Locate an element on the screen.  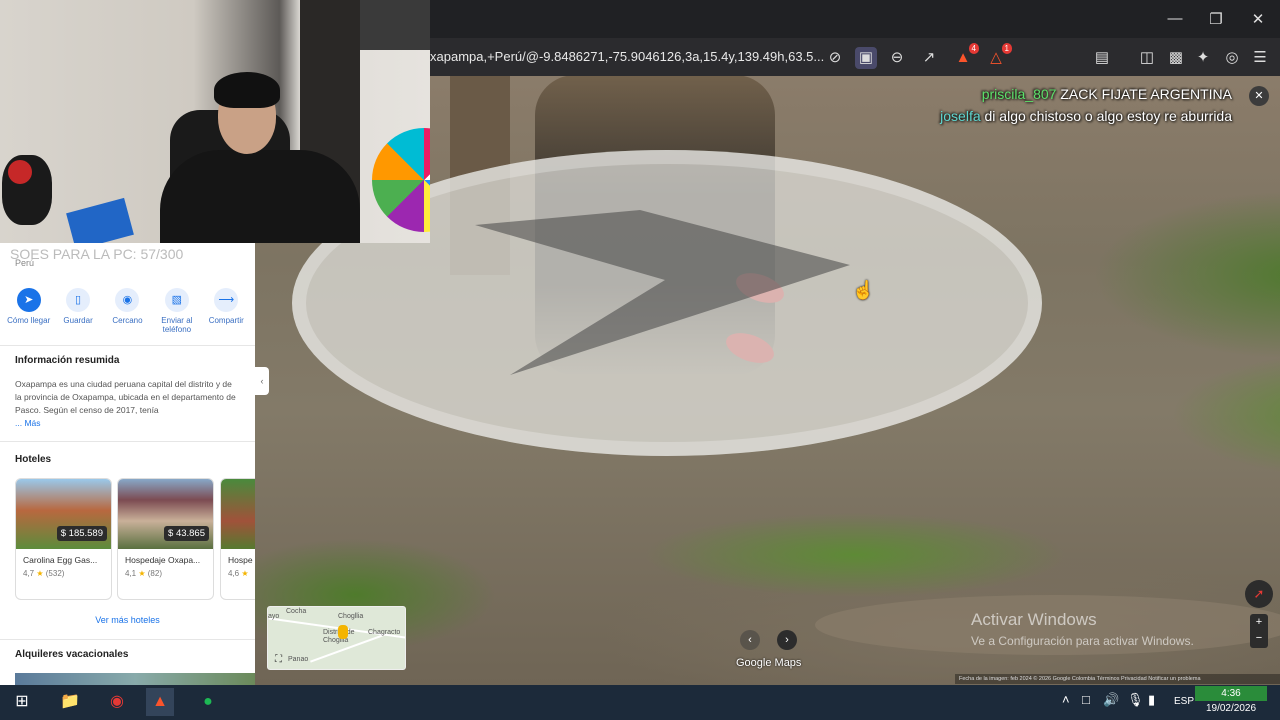
network-icon: □ is located at coordinates (1086, 699).